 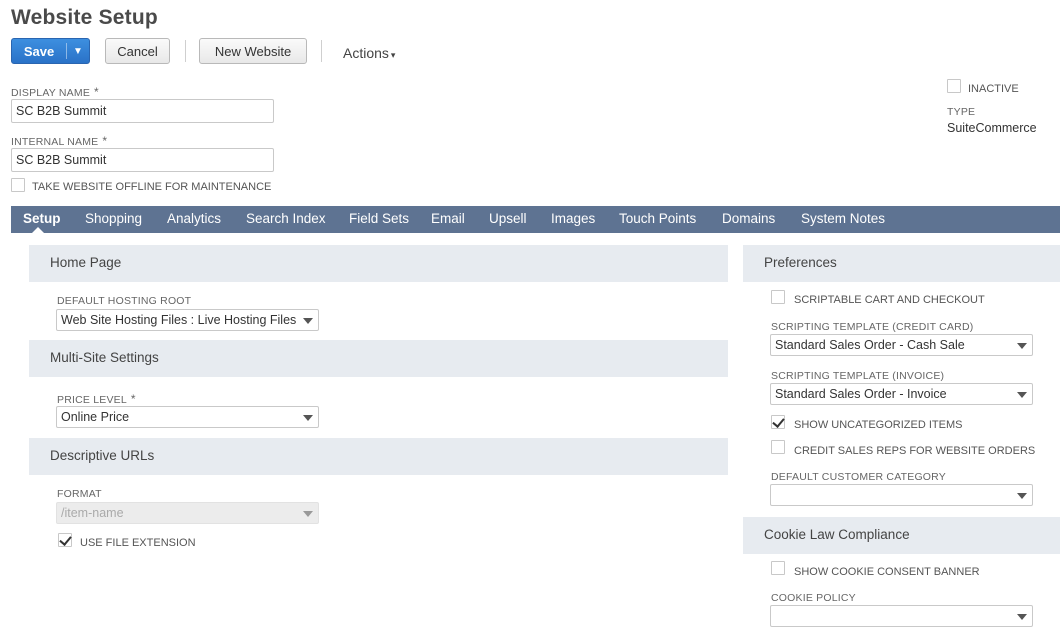 I want to click on scriptable-cart-checkbox, so click(x=778, y=297).